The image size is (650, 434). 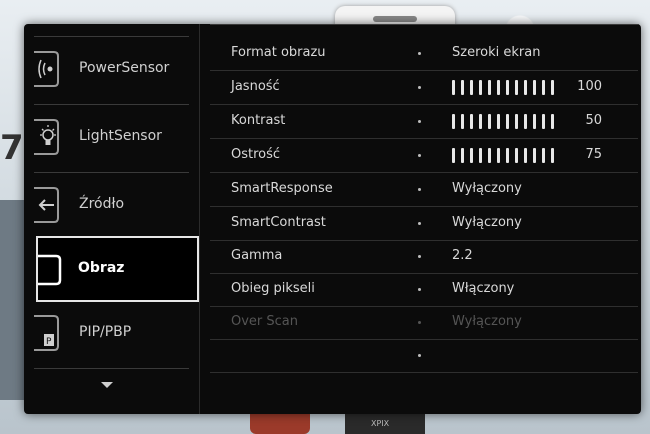 I want to click on setting-name: Obieg pikseli, so click(x=273, y=288).